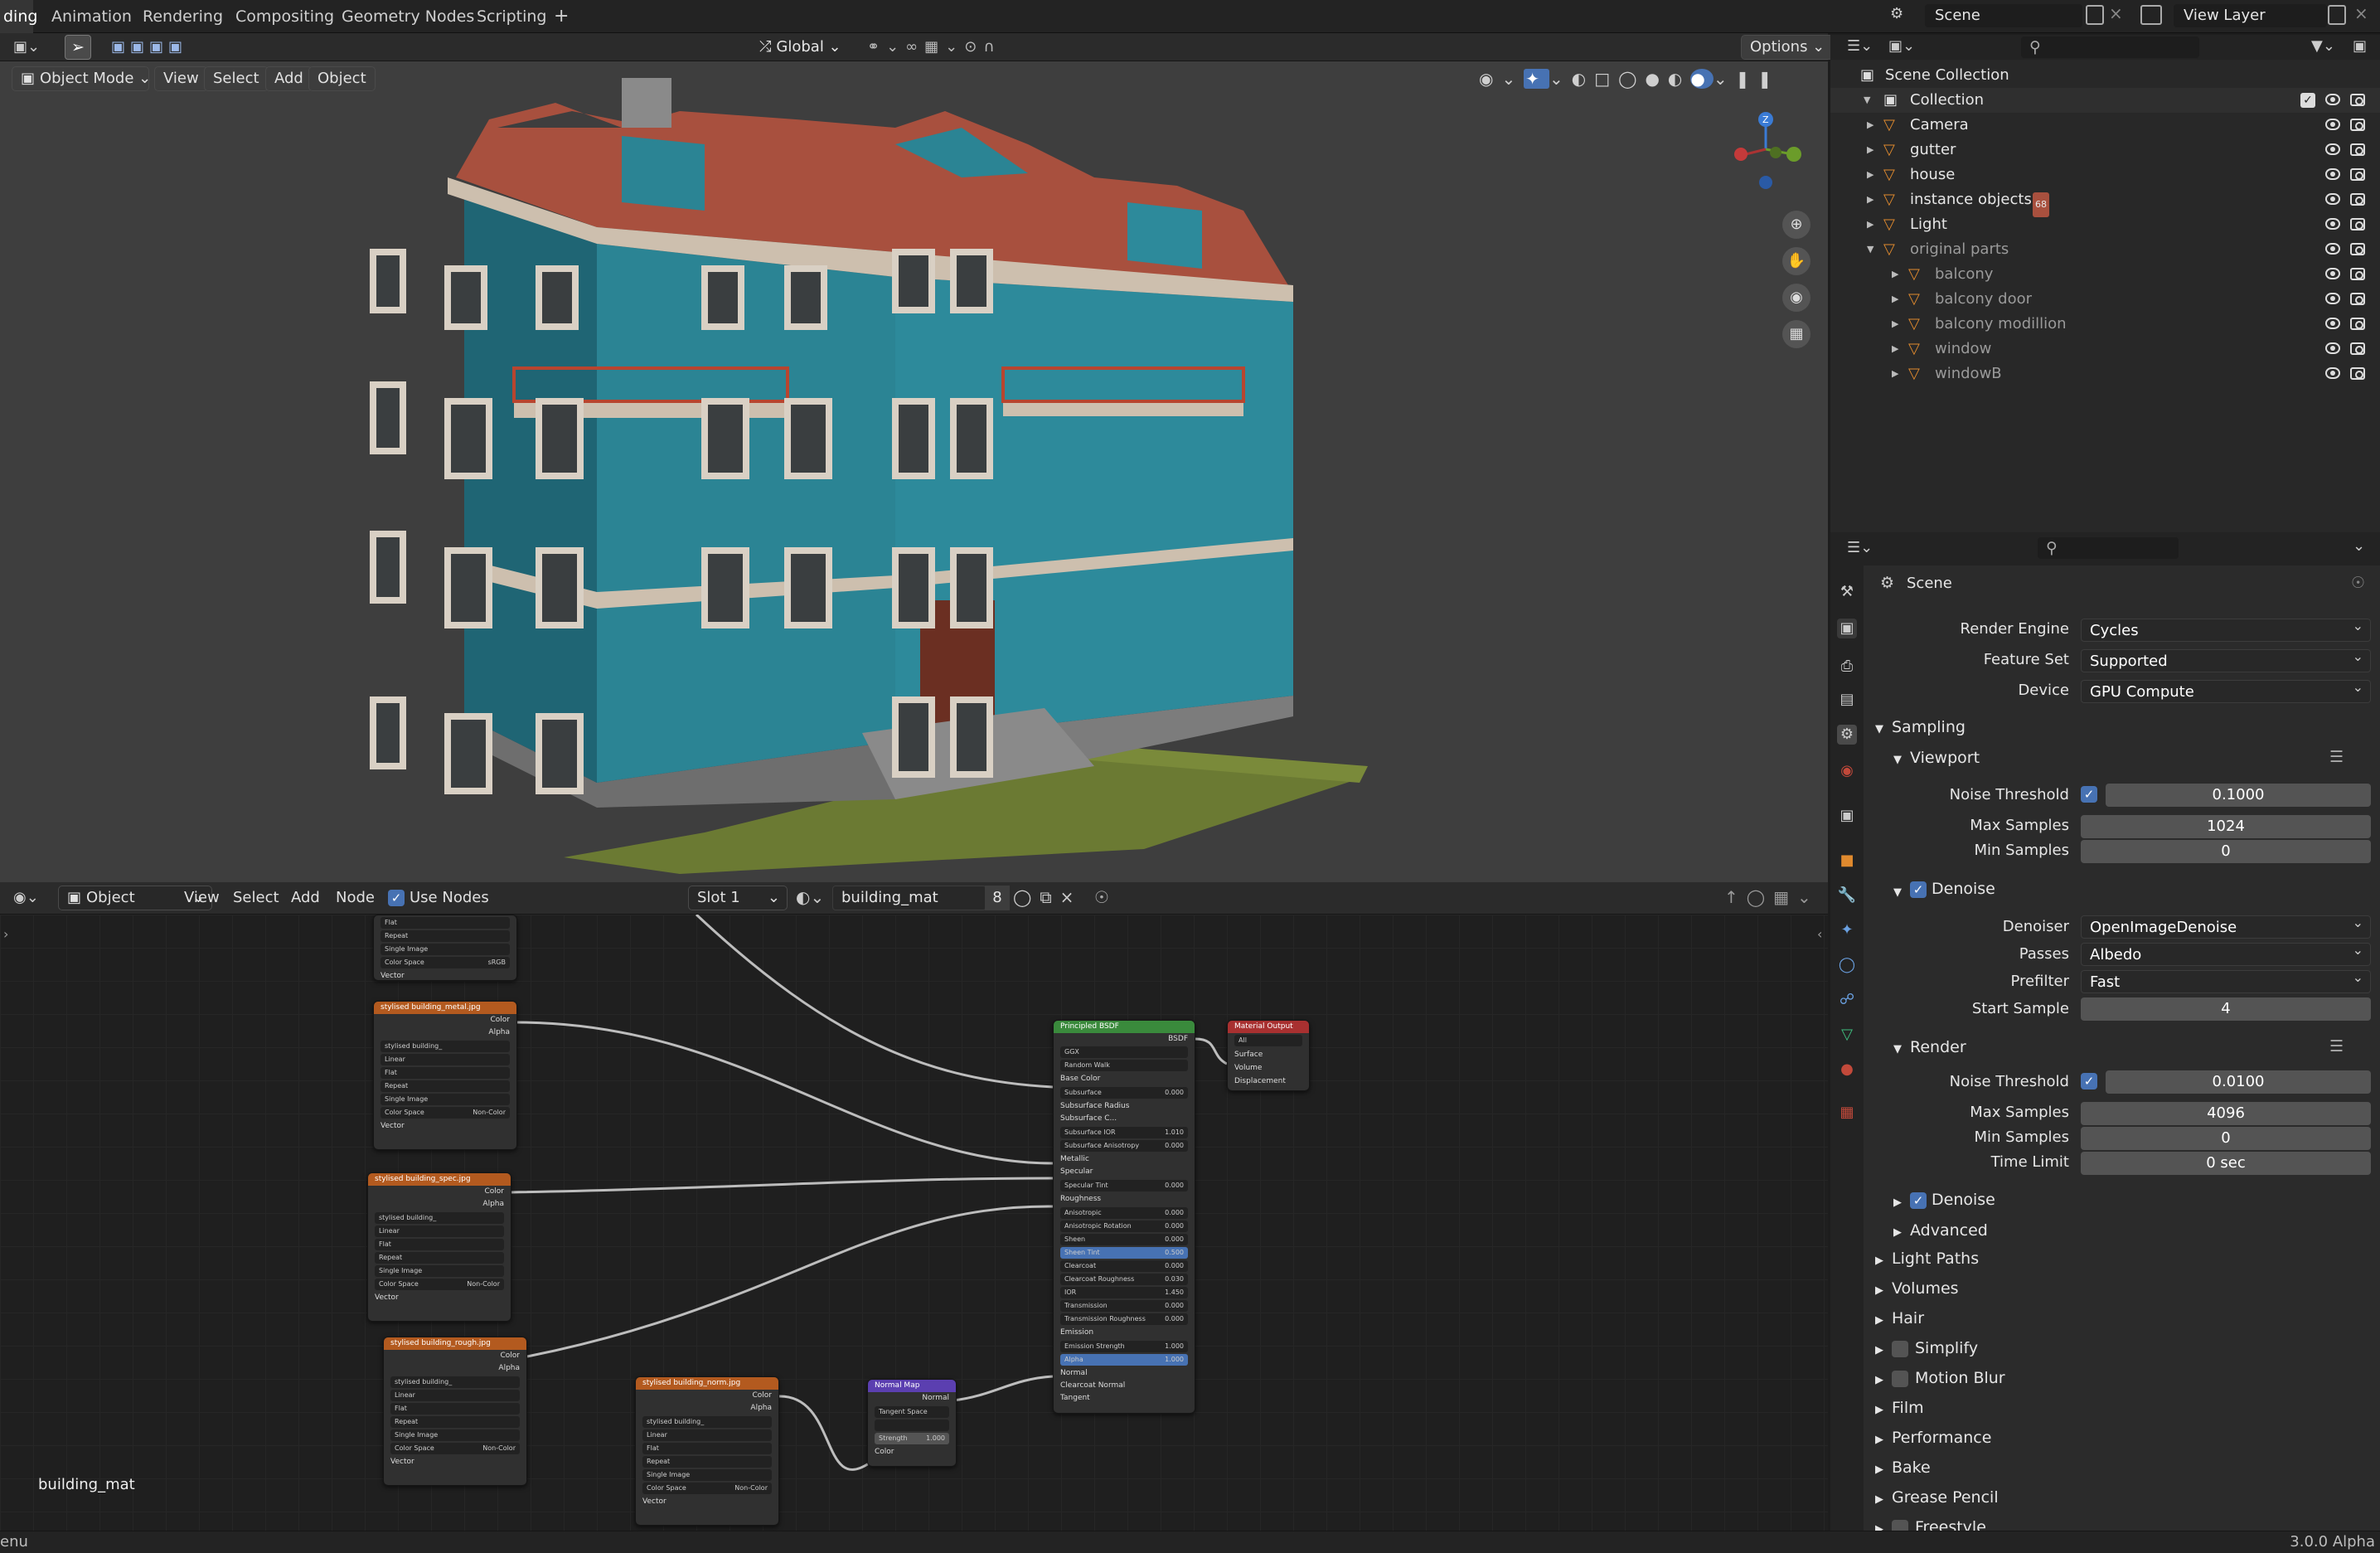 The width and height of the screenshot is (2380, 1553). Describe the element at coordinates (2105, 299) in the screenshot. I see `outliner-item: ▶ ▽ balcony door` at that location.